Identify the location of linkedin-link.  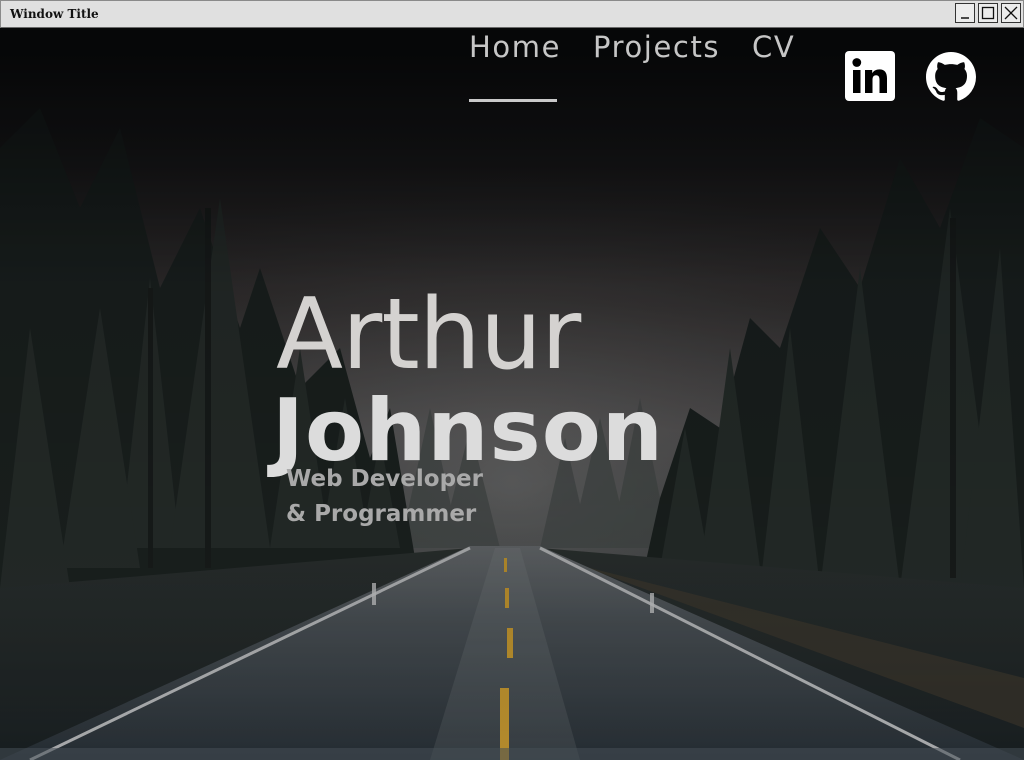
(870, 76).